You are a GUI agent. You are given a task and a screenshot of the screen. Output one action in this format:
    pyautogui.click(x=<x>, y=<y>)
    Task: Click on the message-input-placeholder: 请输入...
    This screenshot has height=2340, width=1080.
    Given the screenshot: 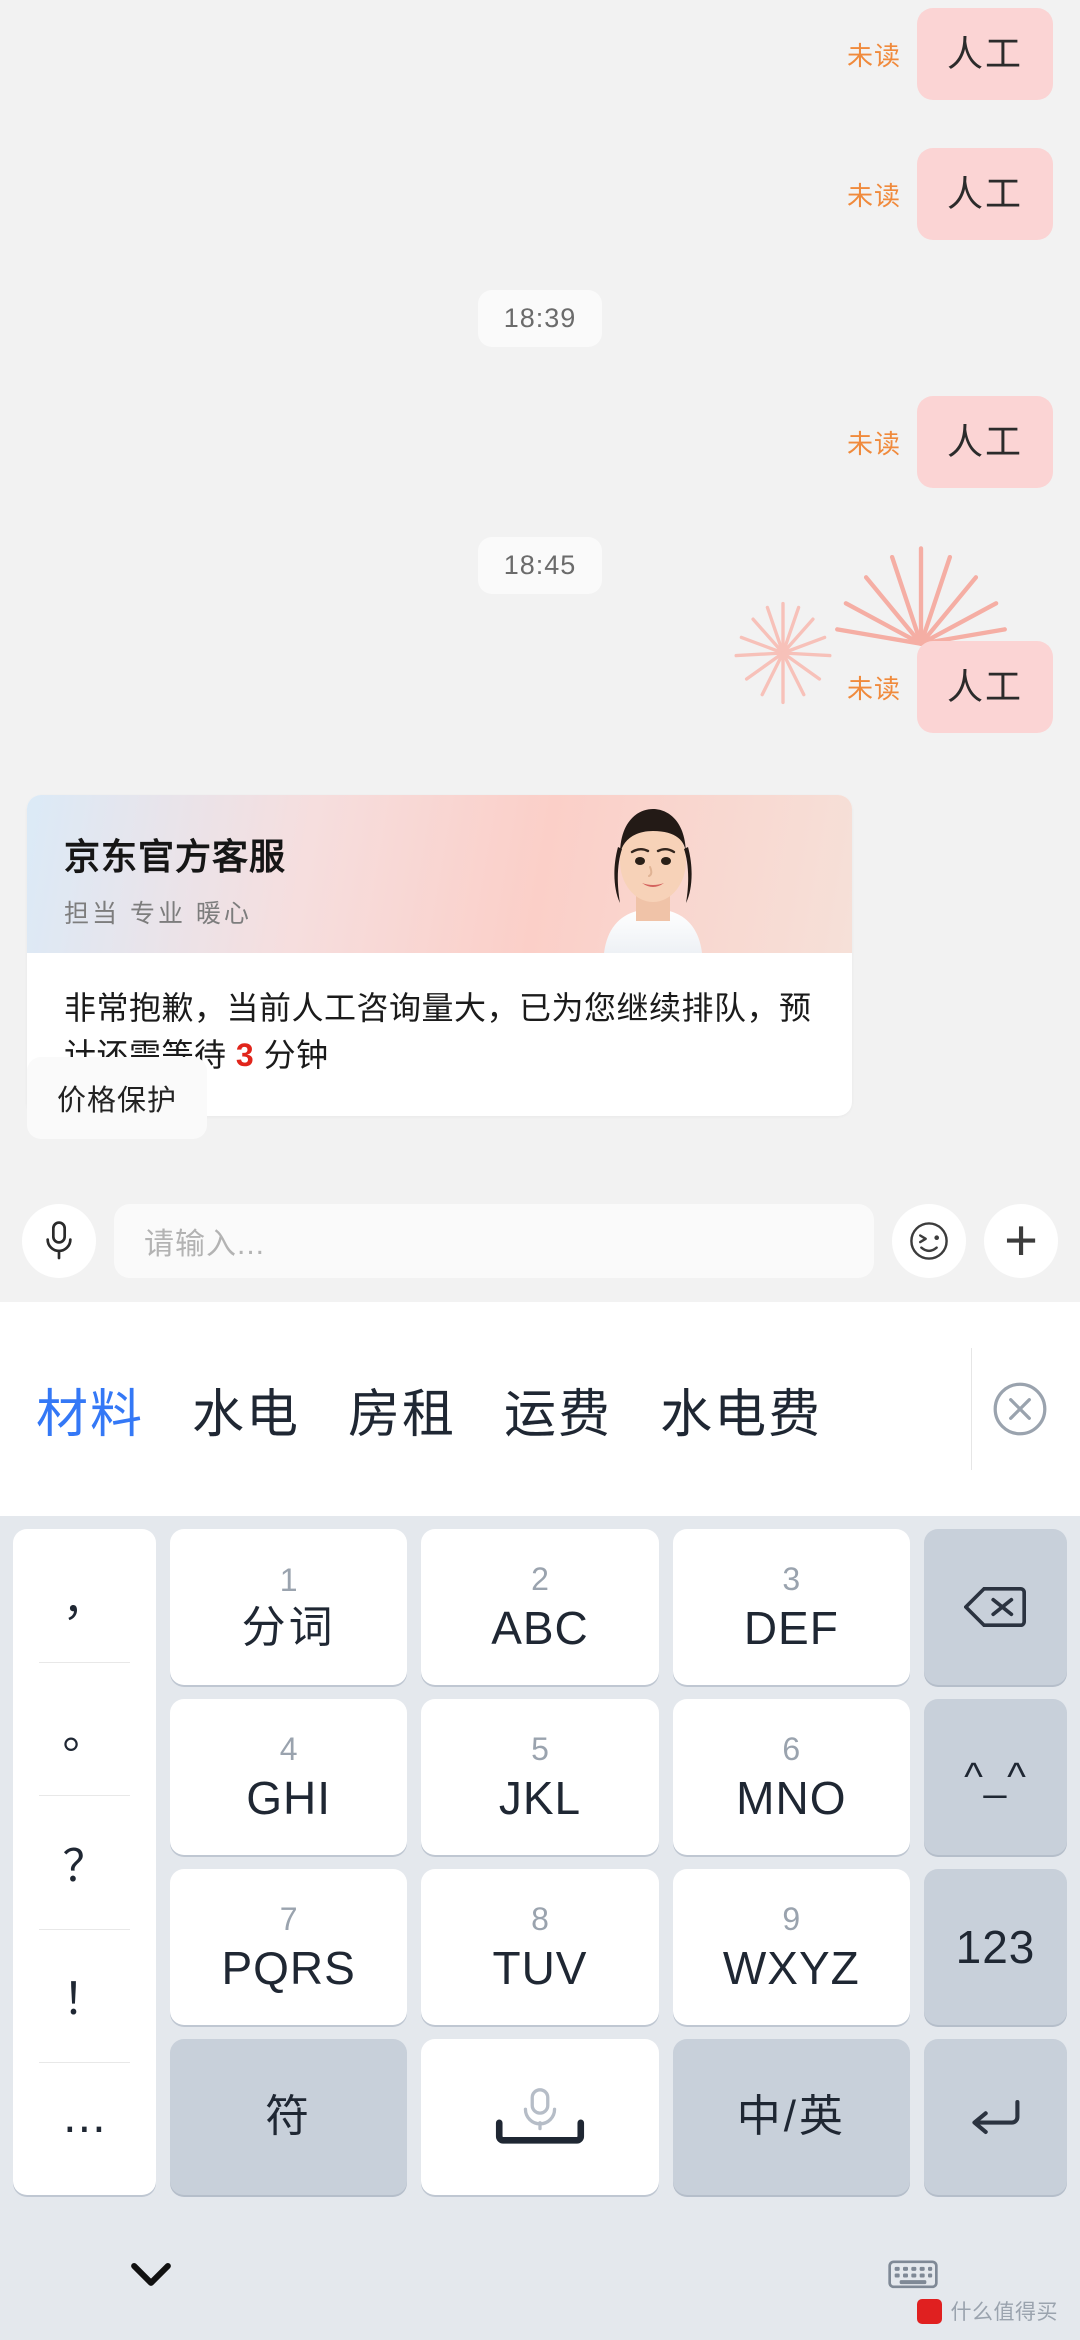 What is the action you would take?
    pyautogui.click(x=205, y=1244)
    